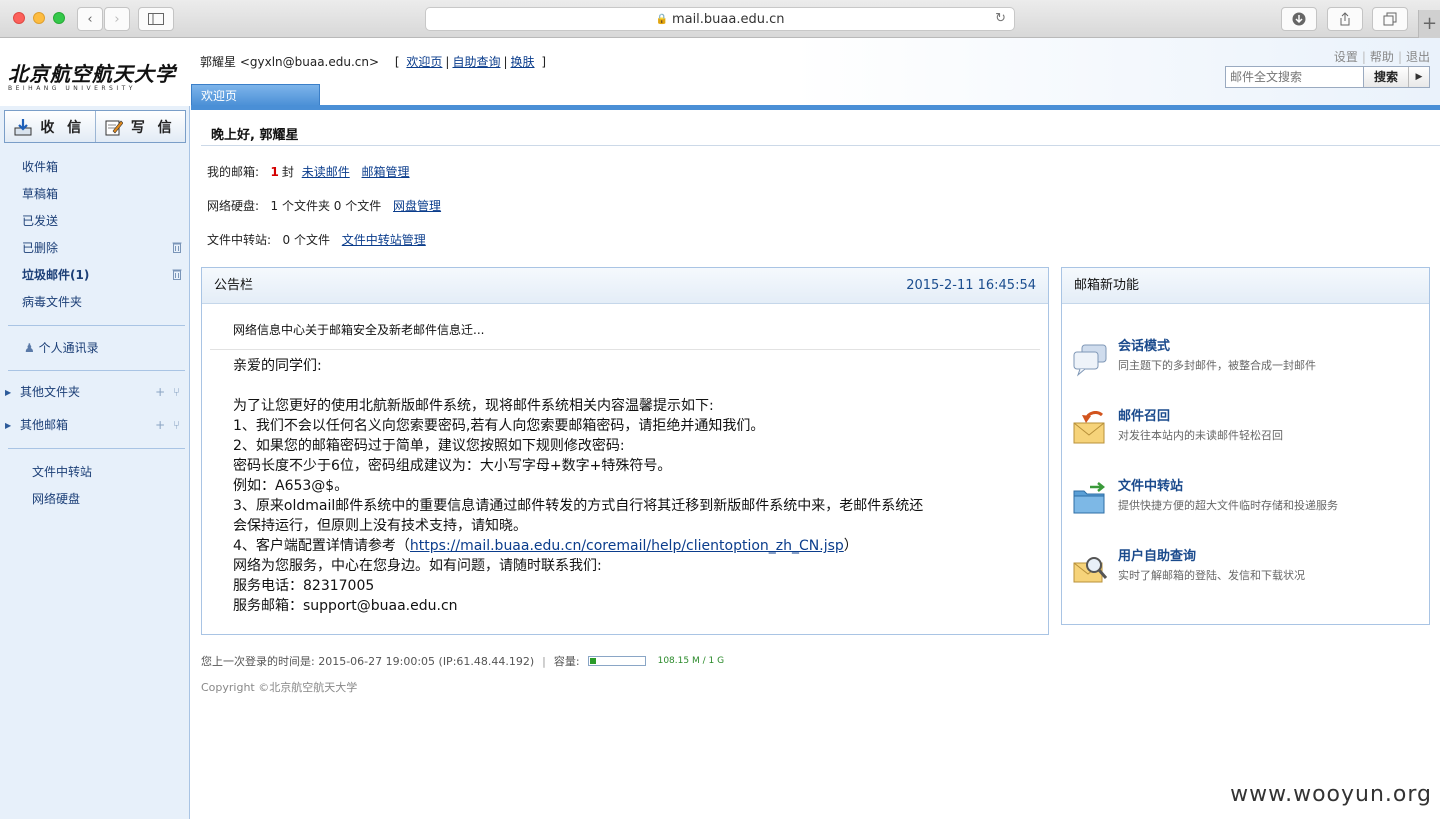 Image resolution: width=1440 pixels, height=819 pixels. I want to click on folder-transfer-icon, so click(1089, 498).